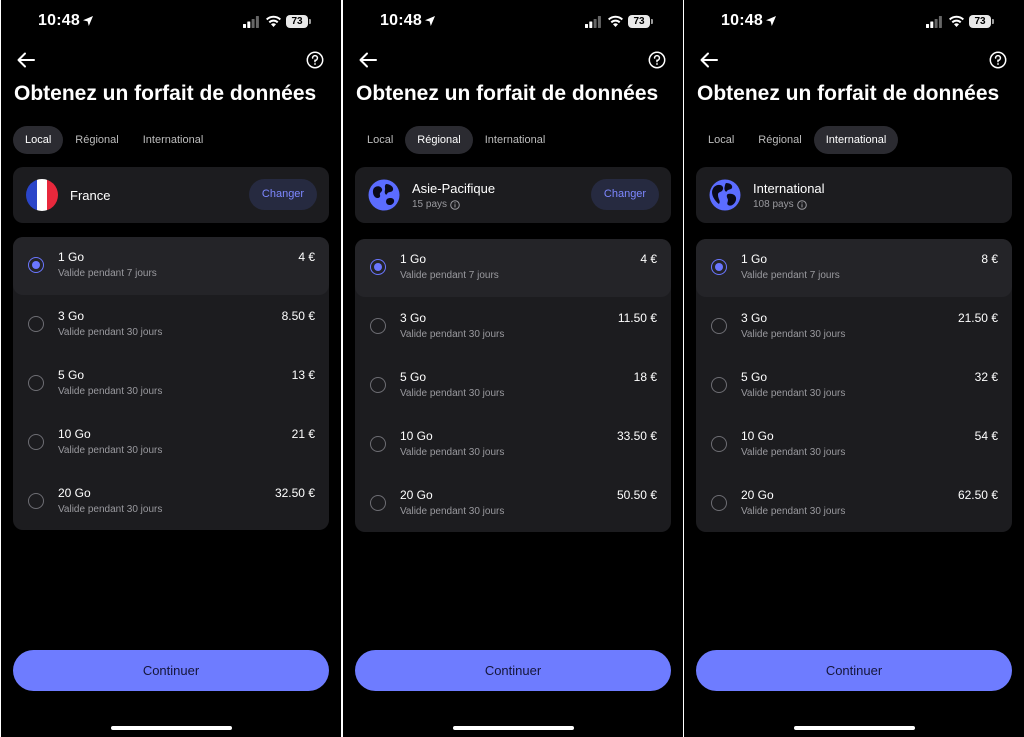  What do you see at coordinates (171, 384) in the screenshot?
I see `plan-option-5go: 5 Go Valide pendant 30 jours 13 €` at bounding box center [171, 384].